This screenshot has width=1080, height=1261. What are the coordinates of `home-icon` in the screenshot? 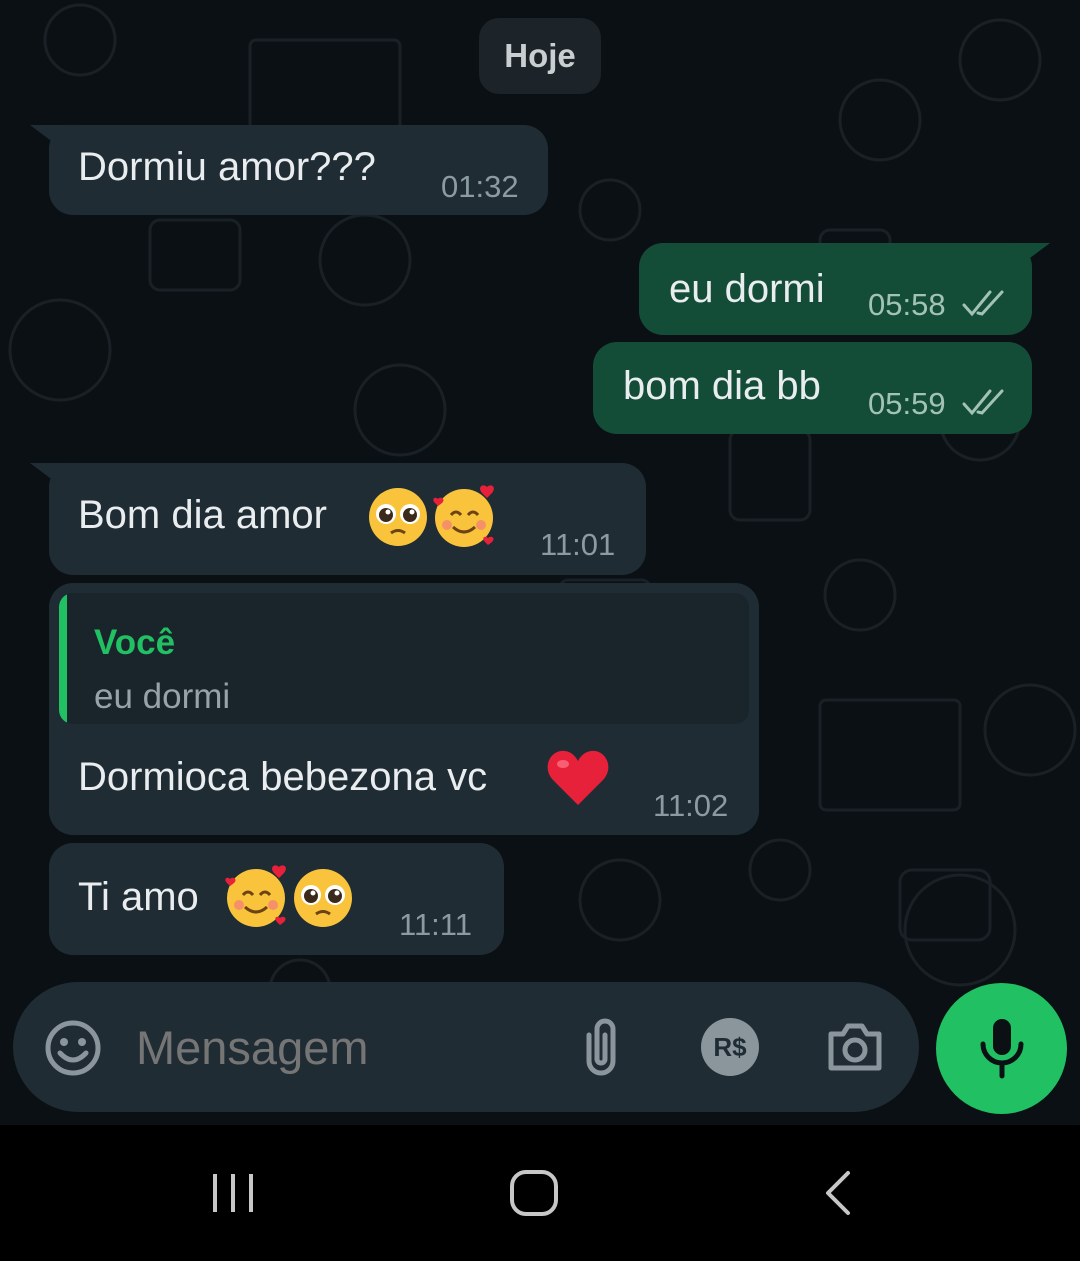 It's located at (534, 1193).